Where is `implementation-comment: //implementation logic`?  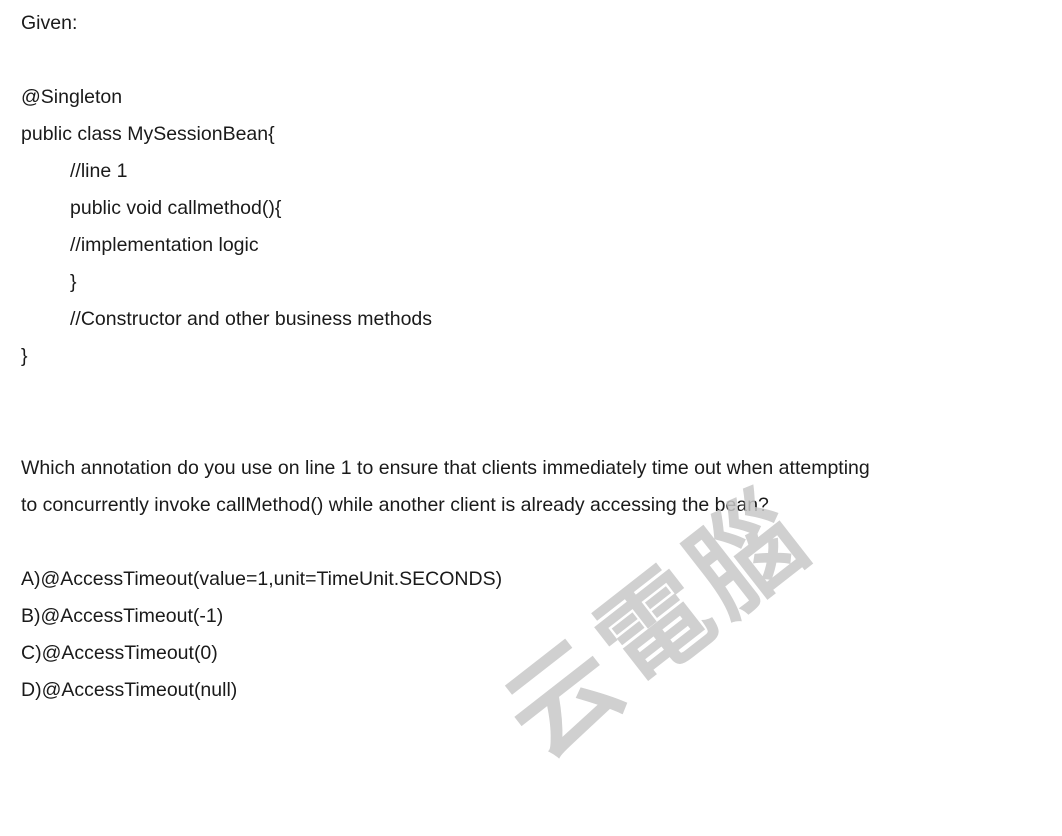 implementation-comment: //implementation logic is located at coordinates (164, 245).